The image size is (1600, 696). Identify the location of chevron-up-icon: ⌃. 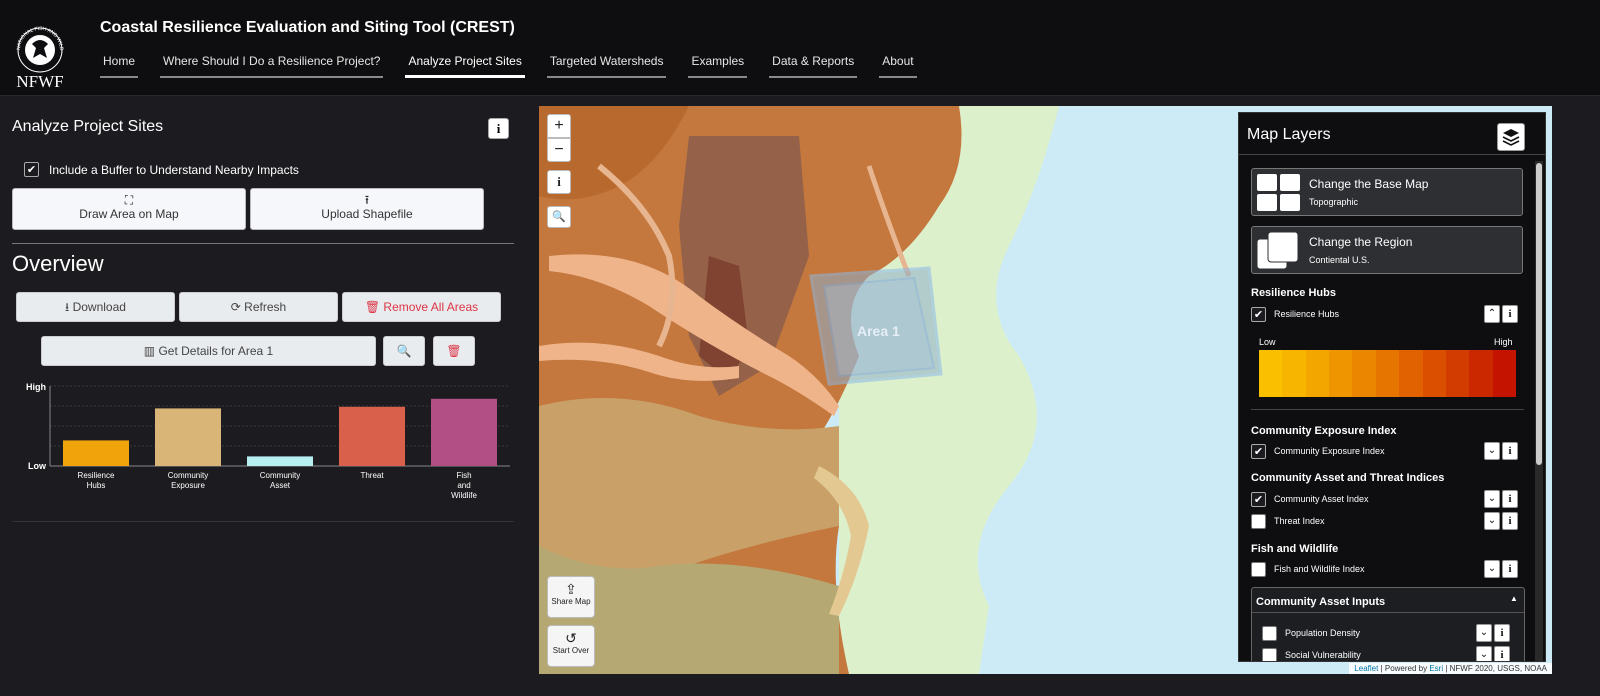
(1492, 314).